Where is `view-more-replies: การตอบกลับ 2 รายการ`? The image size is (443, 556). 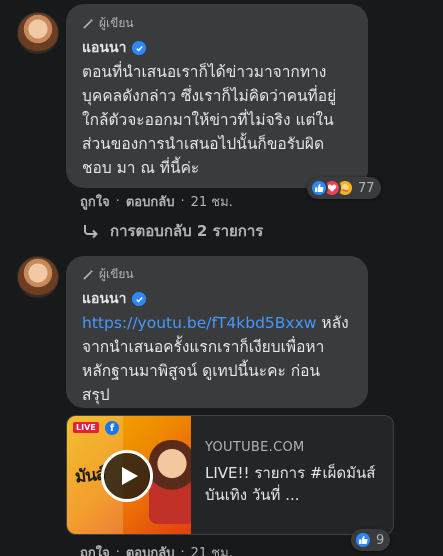 view-more-replies: การตอบกลับ 2 รายการ is located at coordinates (172, 231).